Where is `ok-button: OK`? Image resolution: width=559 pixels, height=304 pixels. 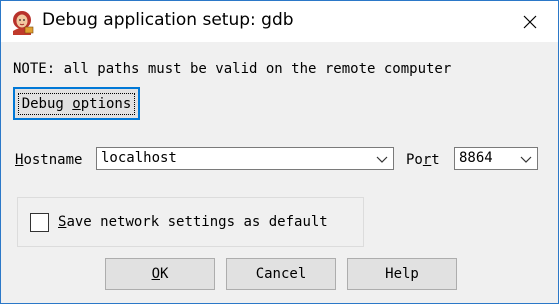 ok-button: OK is located at coordinates (160, 274).